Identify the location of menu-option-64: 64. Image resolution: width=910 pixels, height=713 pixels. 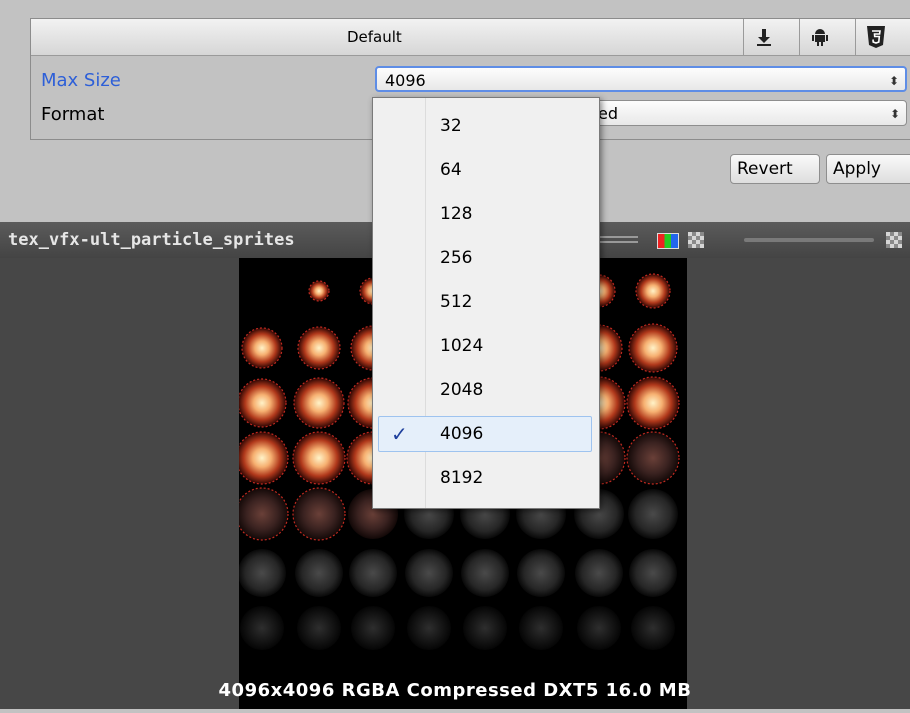
(486, 170).